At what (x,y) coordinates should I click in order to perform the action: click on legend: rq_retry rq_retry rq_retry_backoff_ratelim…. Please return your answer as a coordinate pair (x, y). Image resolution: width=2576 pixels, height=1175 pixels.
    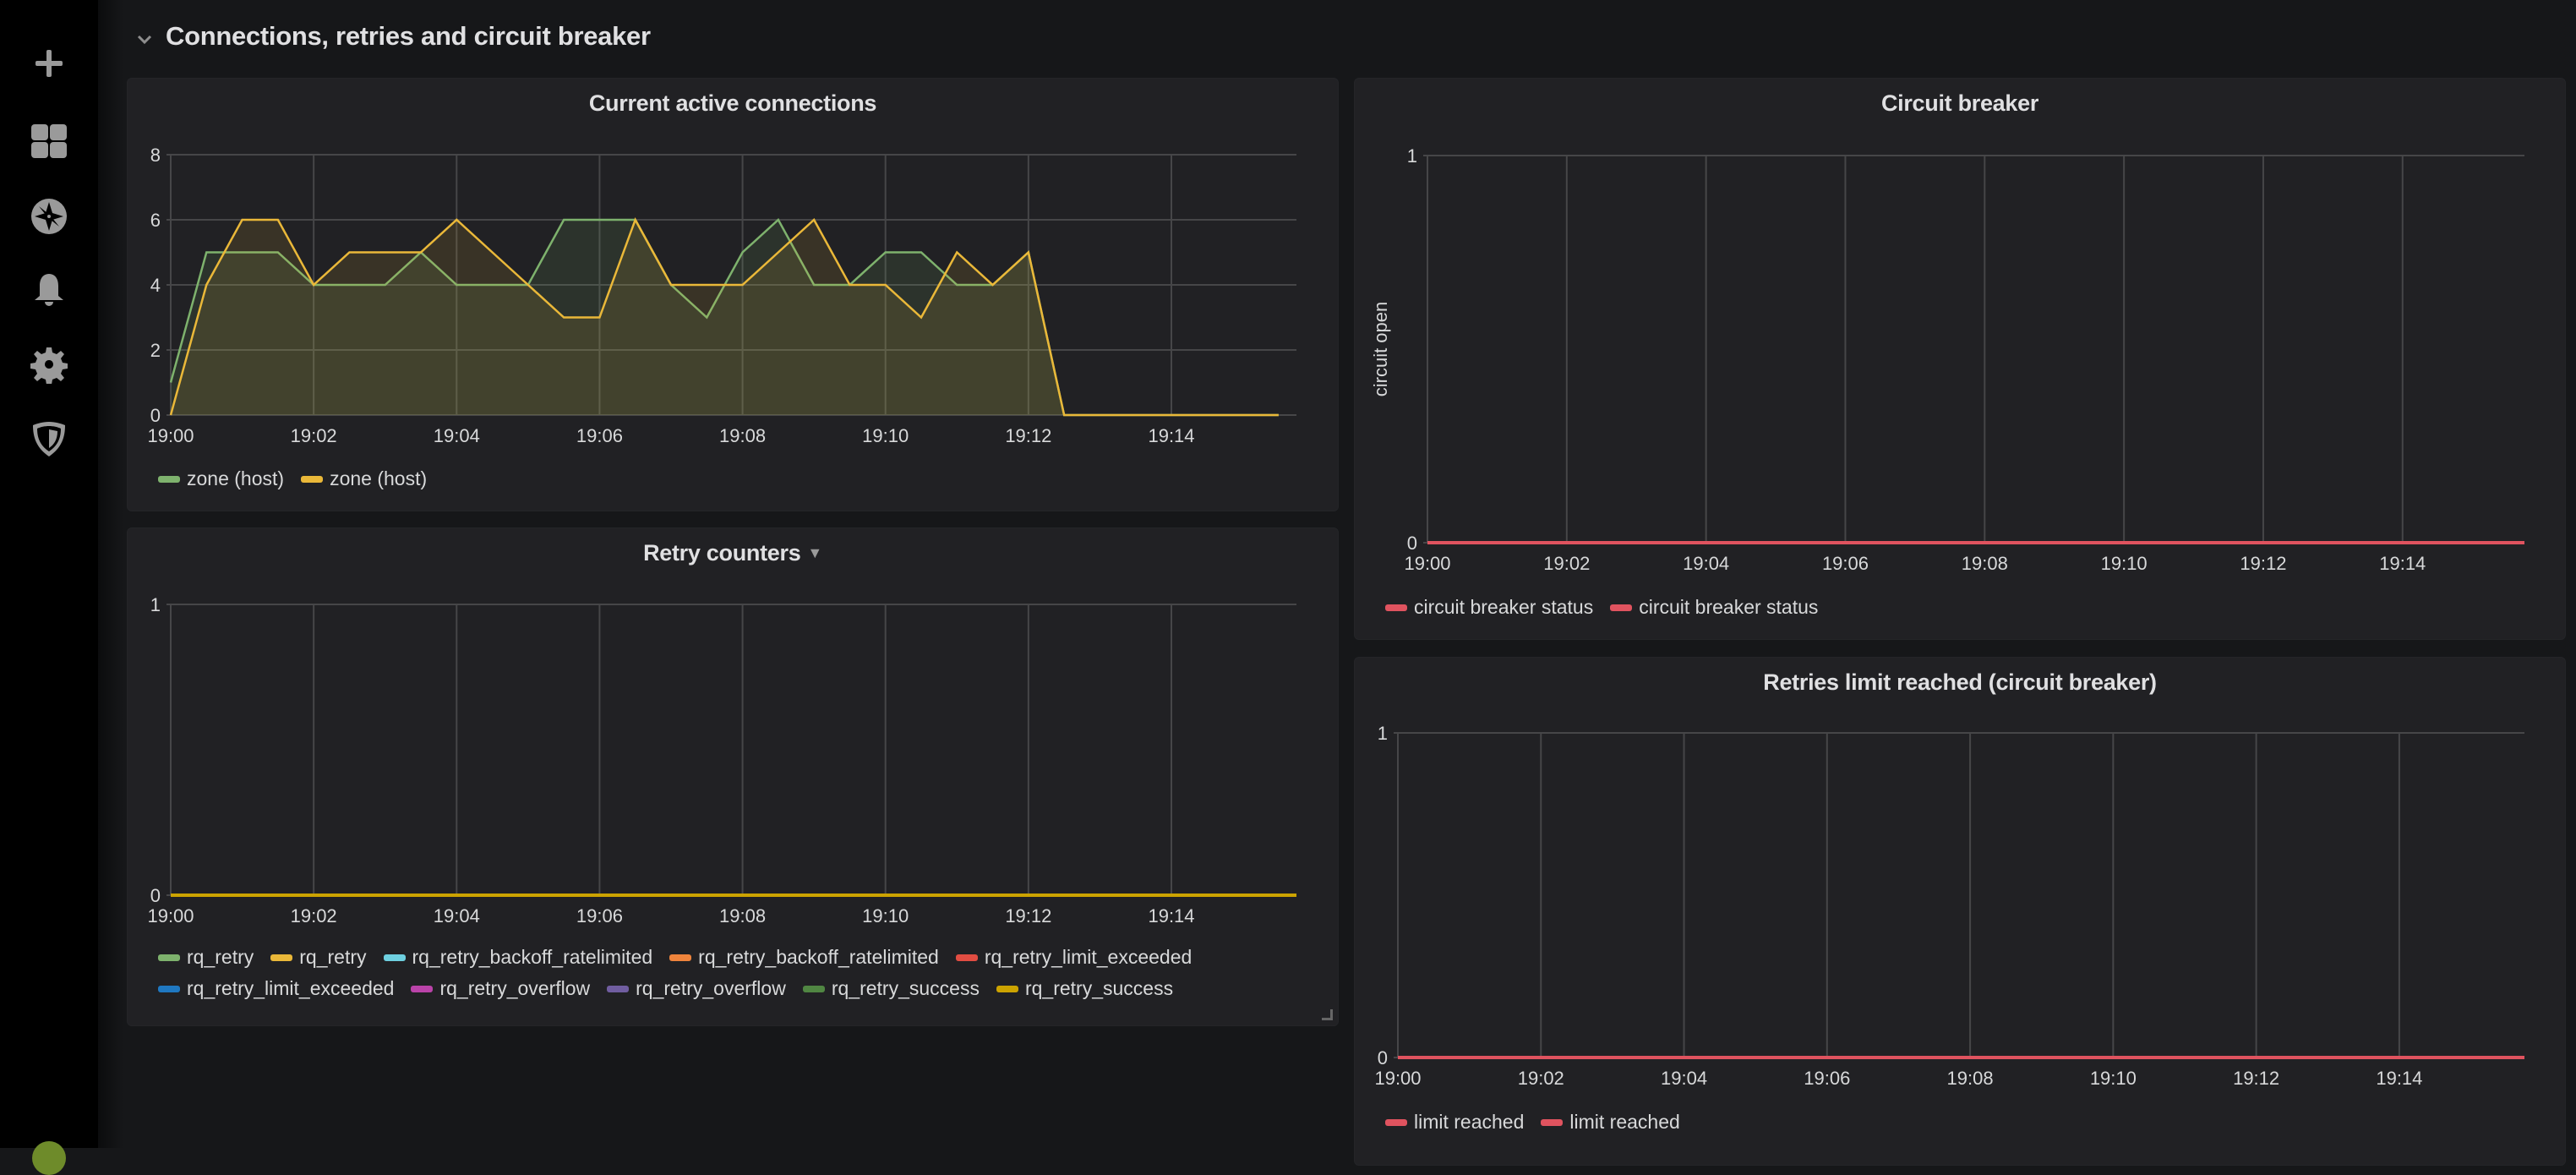
    Looking at the image, I should click on (732, 973).